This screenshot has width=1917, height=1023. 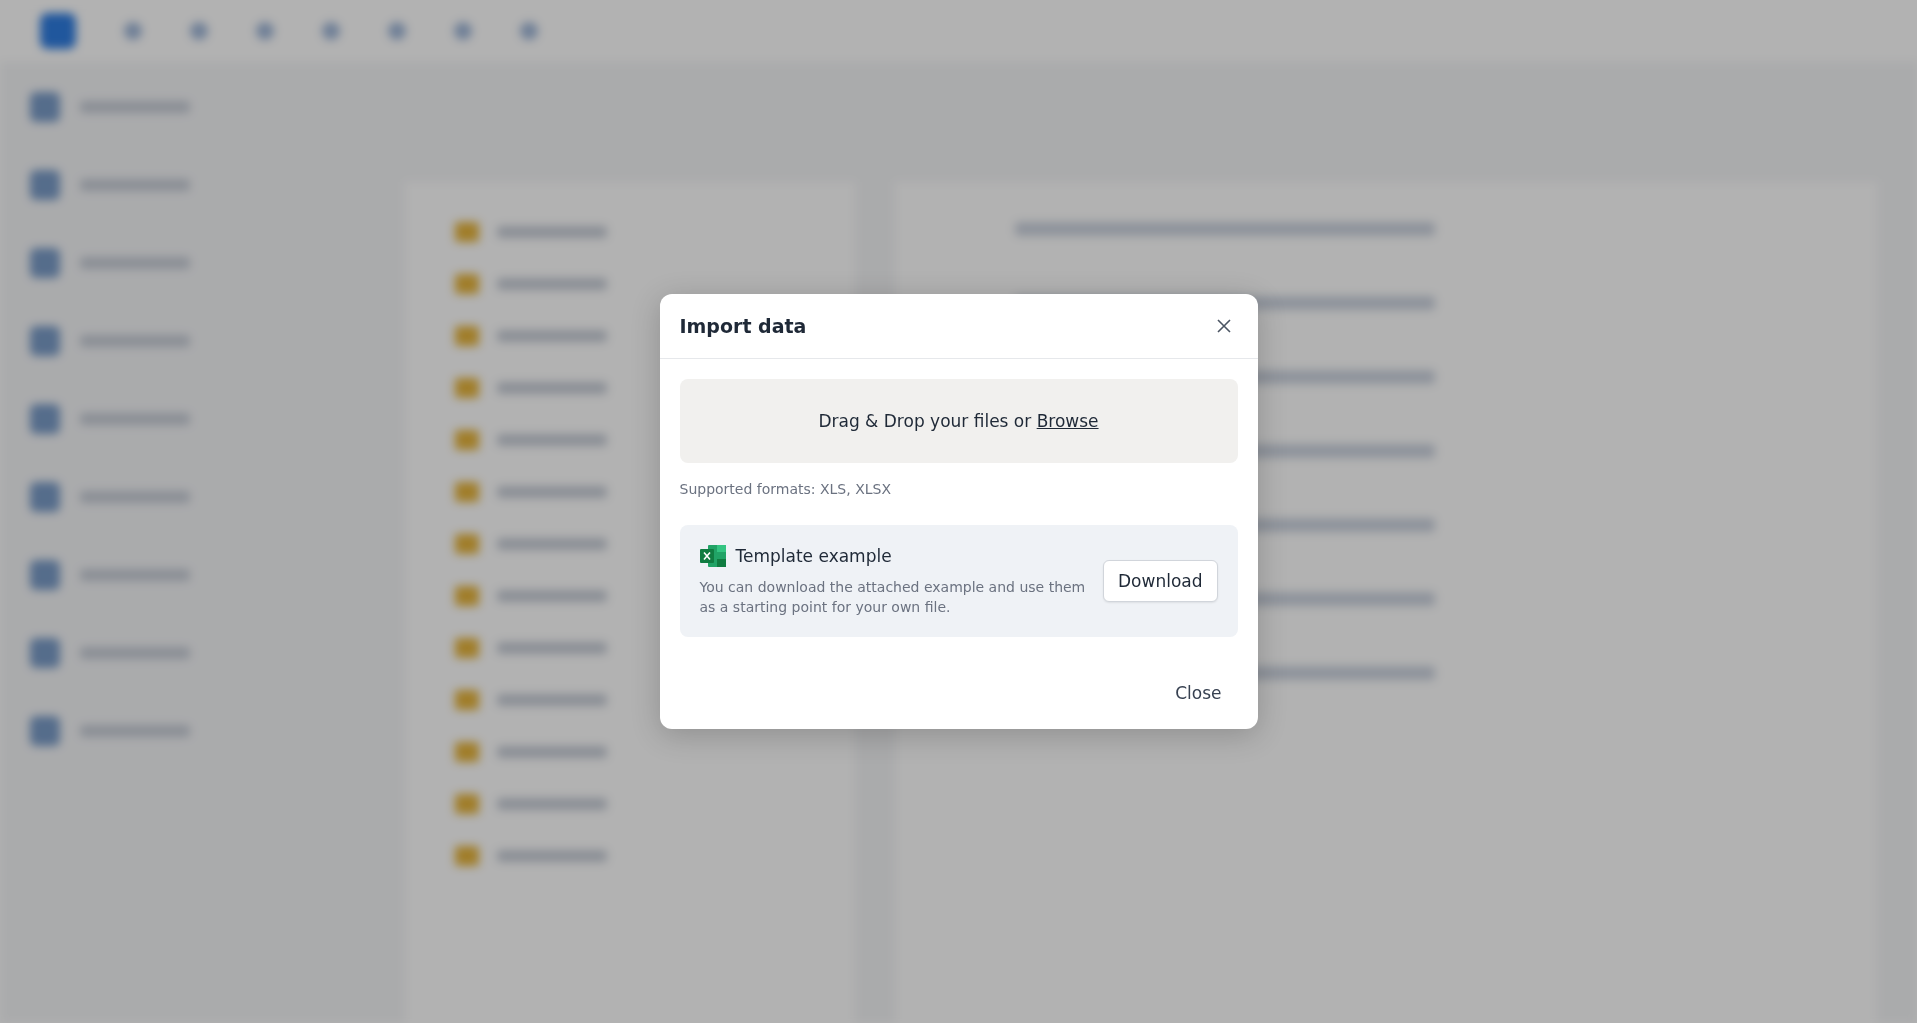 I want to click on supported-formats-text: Supported formats: XLS, XLSX, so click(x=785, y=489).